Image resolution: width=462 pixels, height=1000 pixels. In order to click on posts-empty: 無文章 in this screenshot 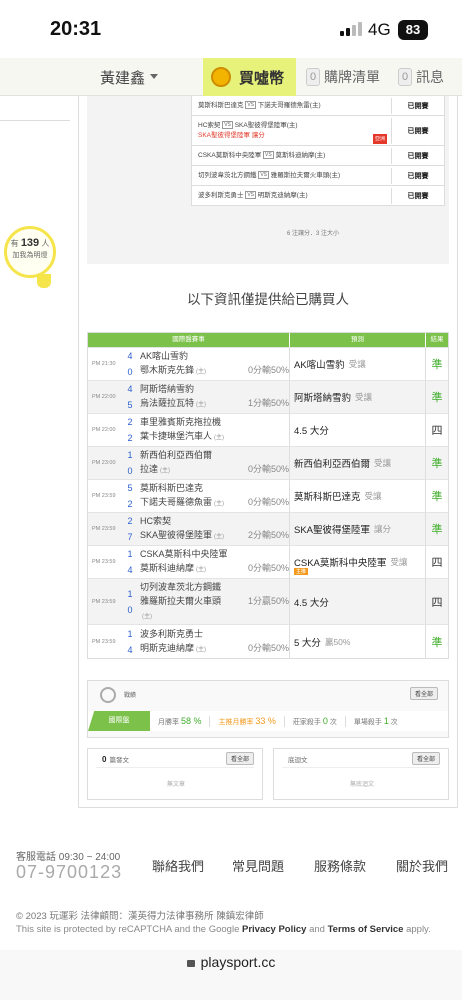, I will do `click(175, 785)`.